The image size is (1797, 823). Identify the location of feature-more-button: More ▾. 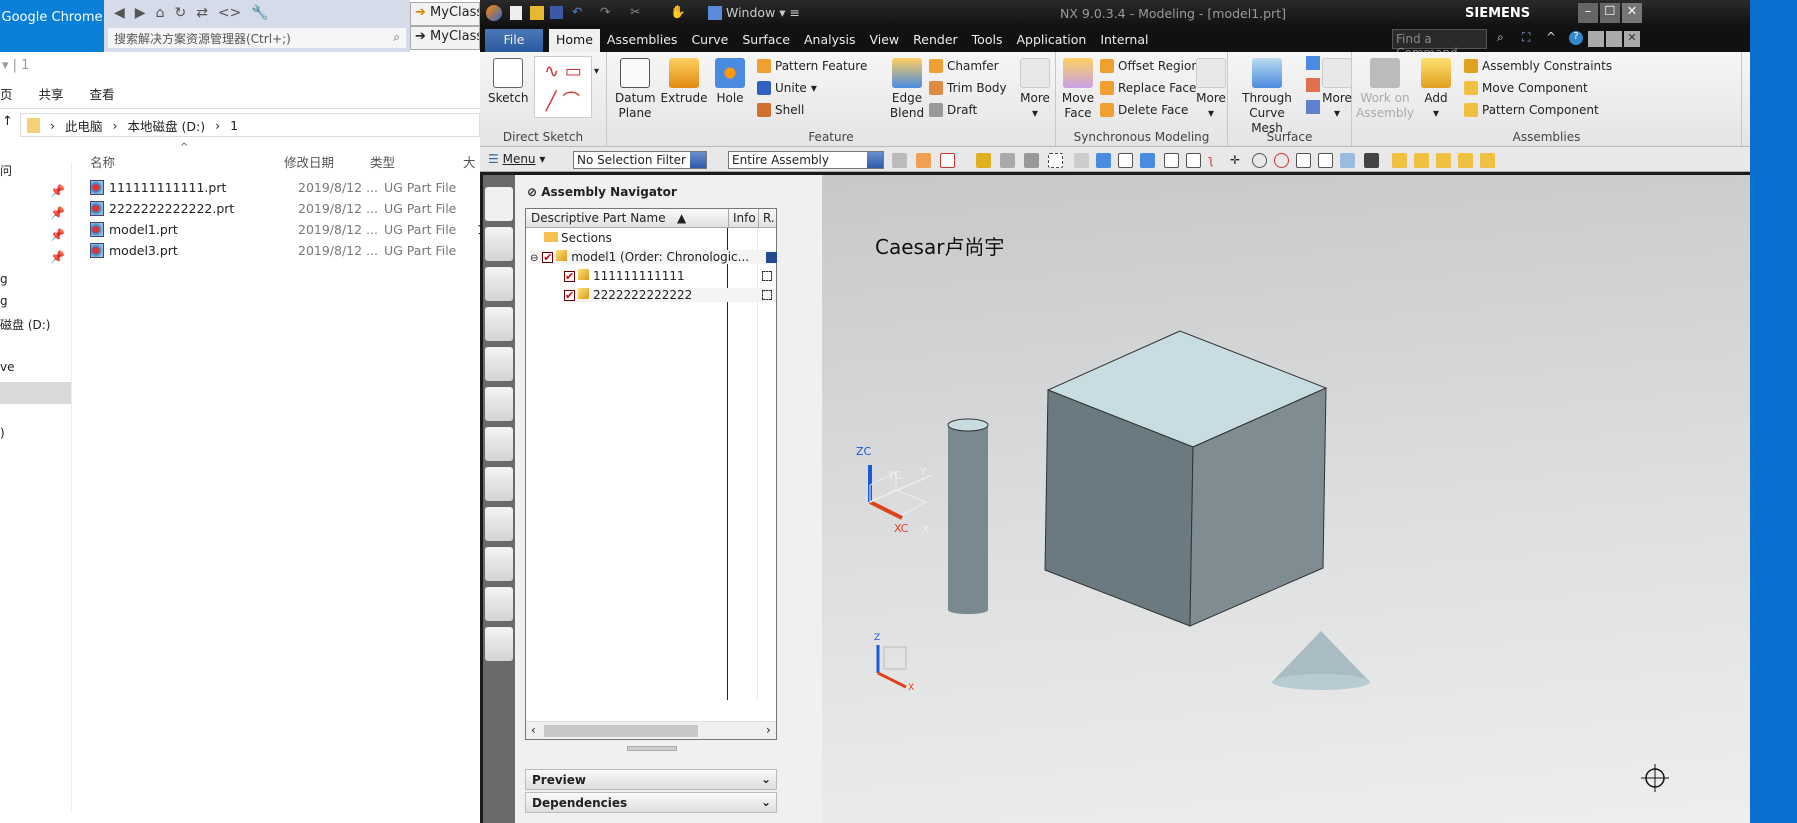
(1035, 89).